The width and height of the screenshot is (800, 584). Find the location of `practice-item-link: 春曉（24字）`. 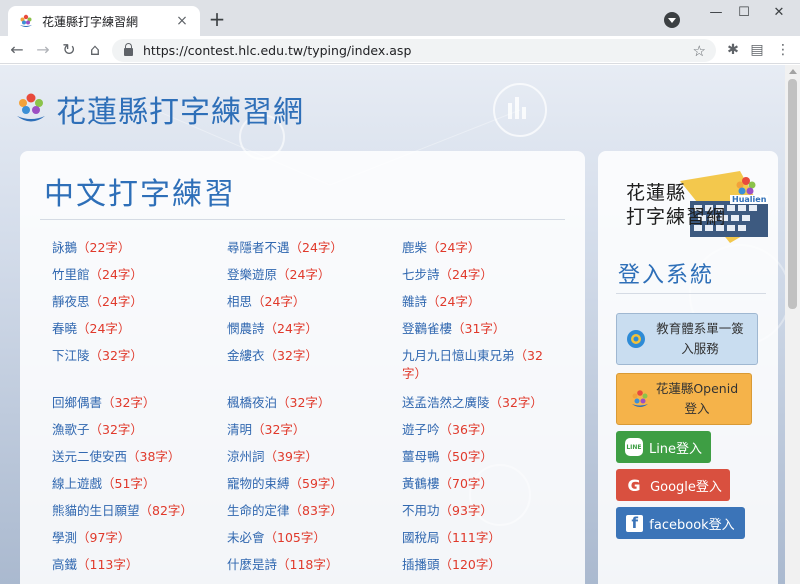

practice-item-link: 春曉（24字） is located at coordinates (127, 329).